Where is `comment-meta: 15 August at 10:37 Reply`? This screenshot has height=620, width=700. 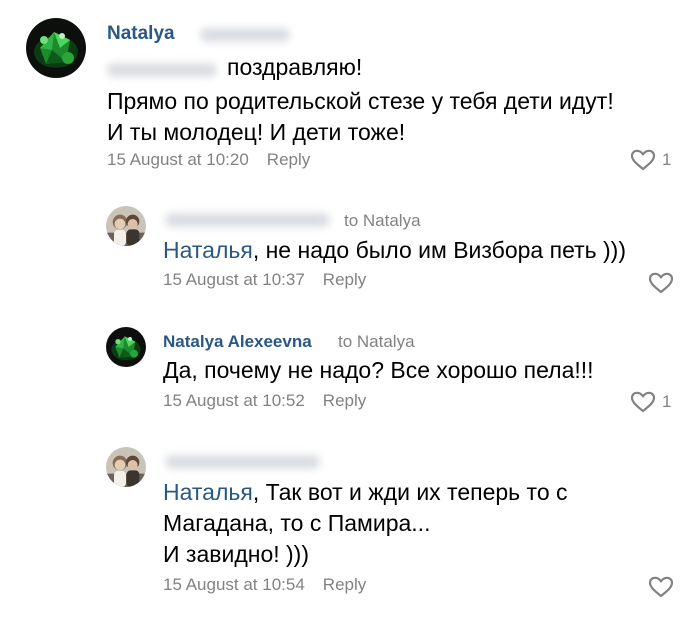 comment-meta: 15 August at 10:37 Reply is located at coordinates (264, 280).